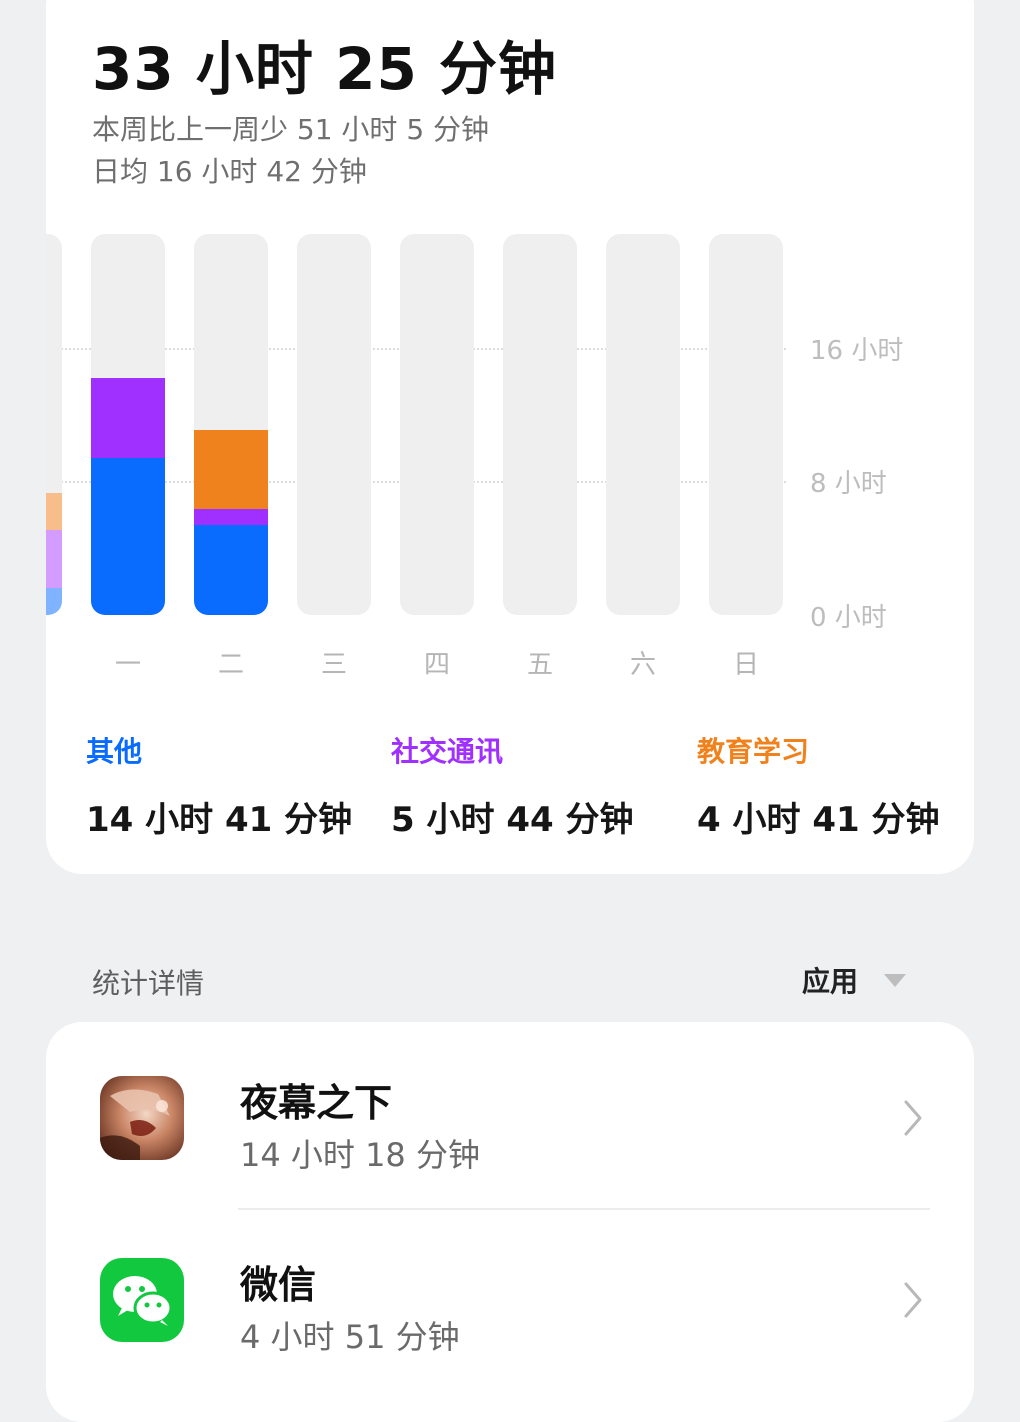 Image resolution: width=1020 pixels, height=1422 pixels. Describe the element at coordinates (848, 618) in the screenshot. I see `y-tick-label: 0 小时` at that location.